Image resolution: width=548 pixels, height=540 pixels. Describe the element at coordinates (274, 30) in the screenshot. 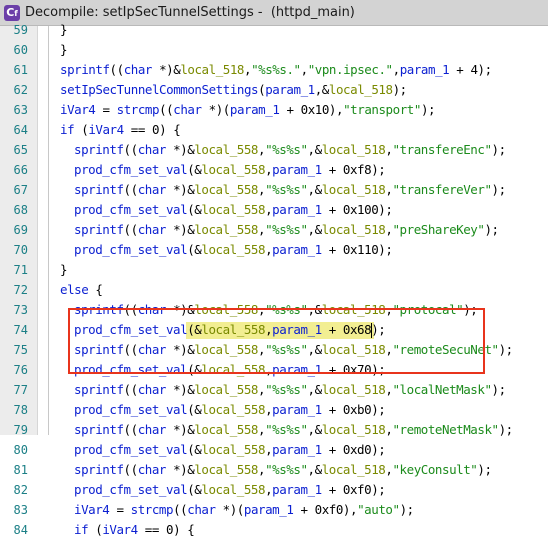

I see `code-line: 59}` at that location.